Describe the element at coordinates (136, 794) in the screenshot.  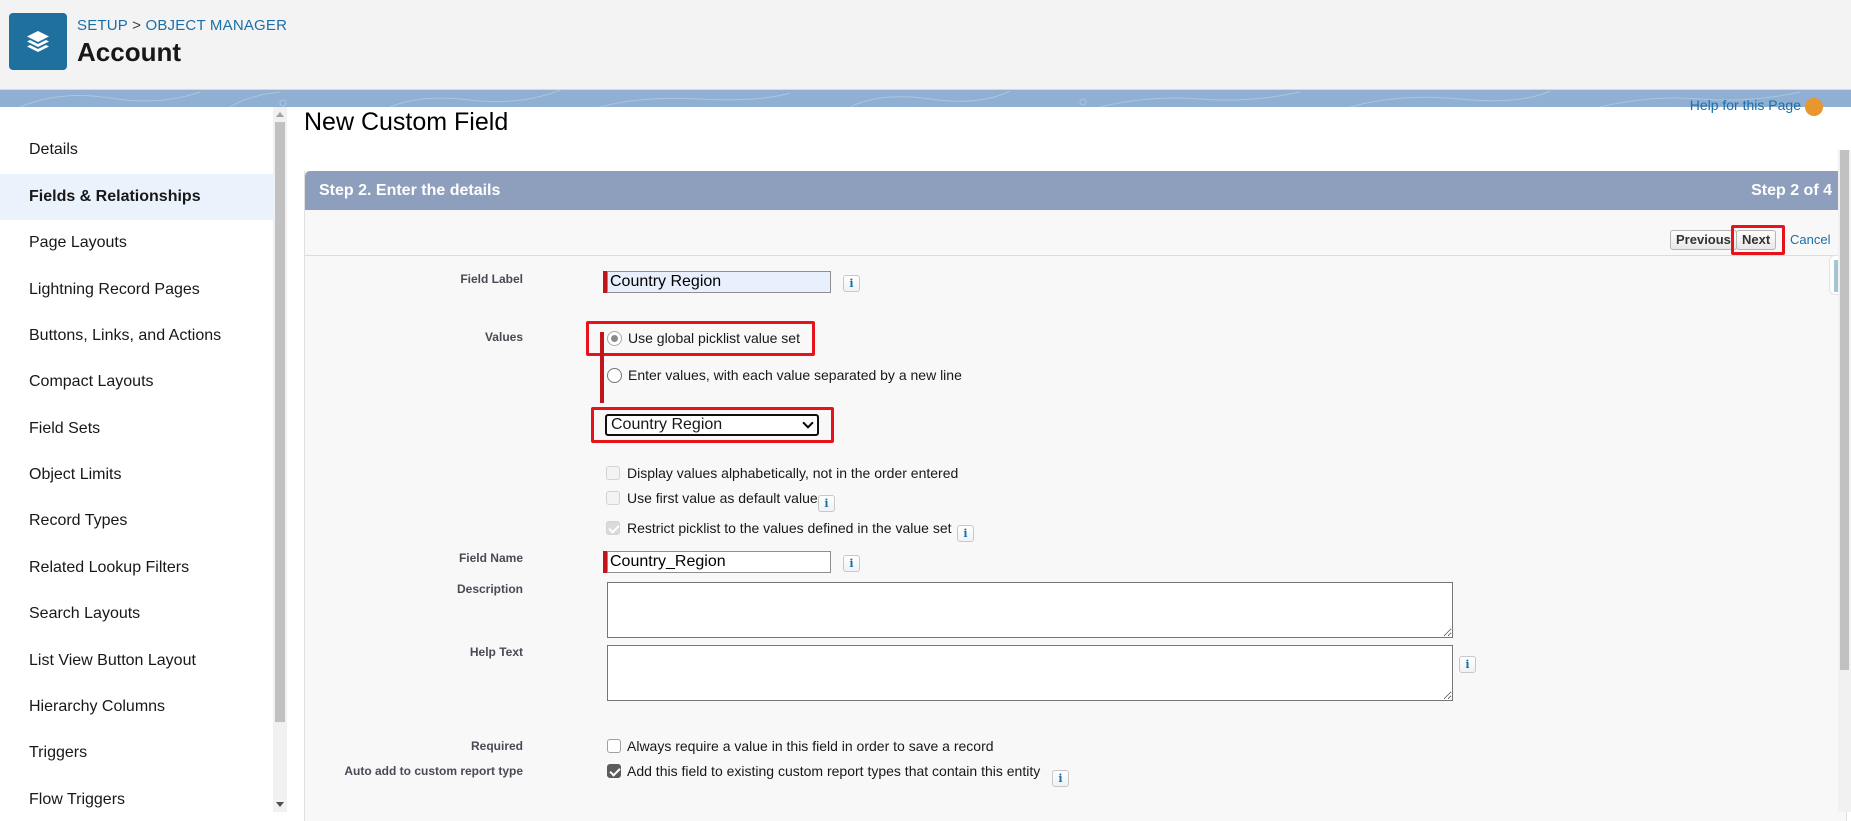
I see `sidebar-item-flow-triggers: Flow Triggers` at that location.